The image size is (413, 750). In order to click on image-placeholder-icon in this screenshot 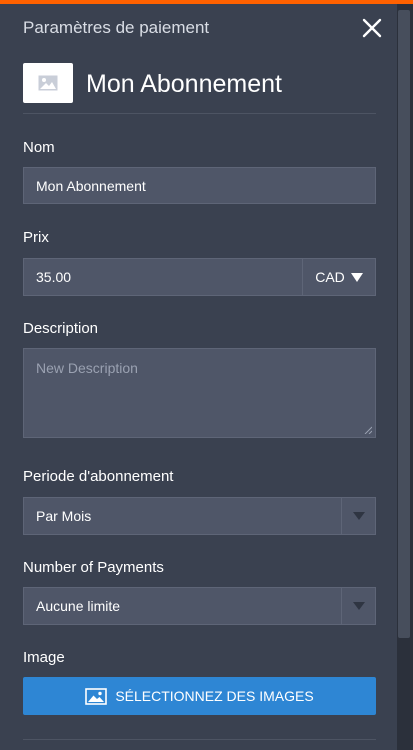, I will do `click(48, 83)`.